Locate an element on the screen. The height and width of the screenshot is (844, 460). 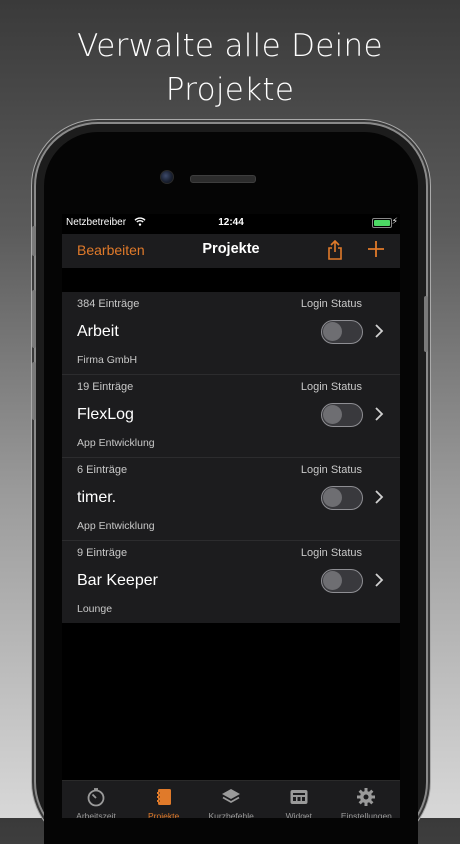
navigation-bar: Bearbeiten Projekte is located at coordinates (231, 251).